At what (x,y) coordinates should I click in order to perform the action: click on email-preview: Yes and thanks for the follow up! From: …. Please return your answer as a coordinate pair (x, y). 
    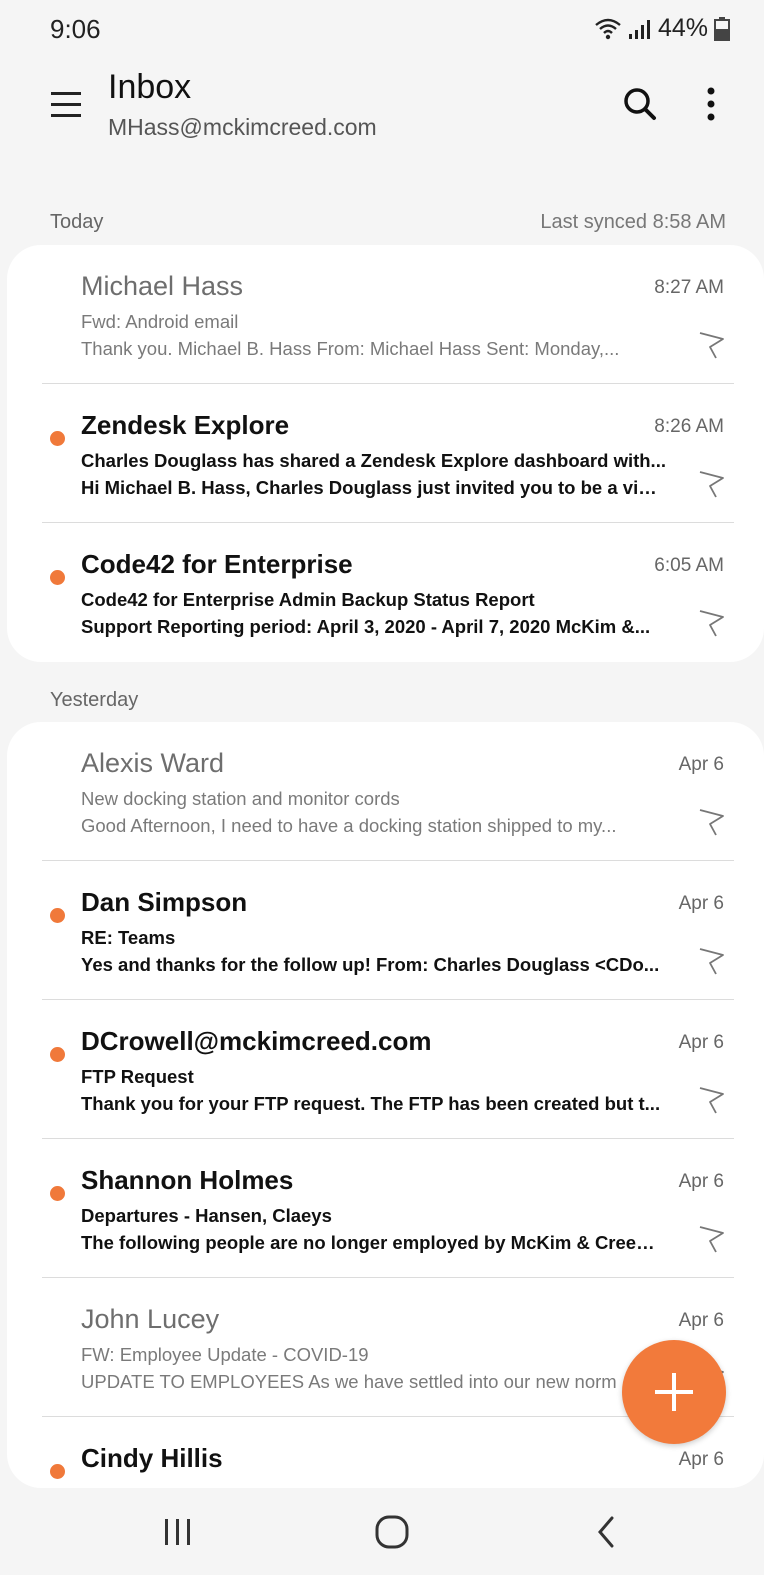
    Looking at the image, I should click on (370, 964).